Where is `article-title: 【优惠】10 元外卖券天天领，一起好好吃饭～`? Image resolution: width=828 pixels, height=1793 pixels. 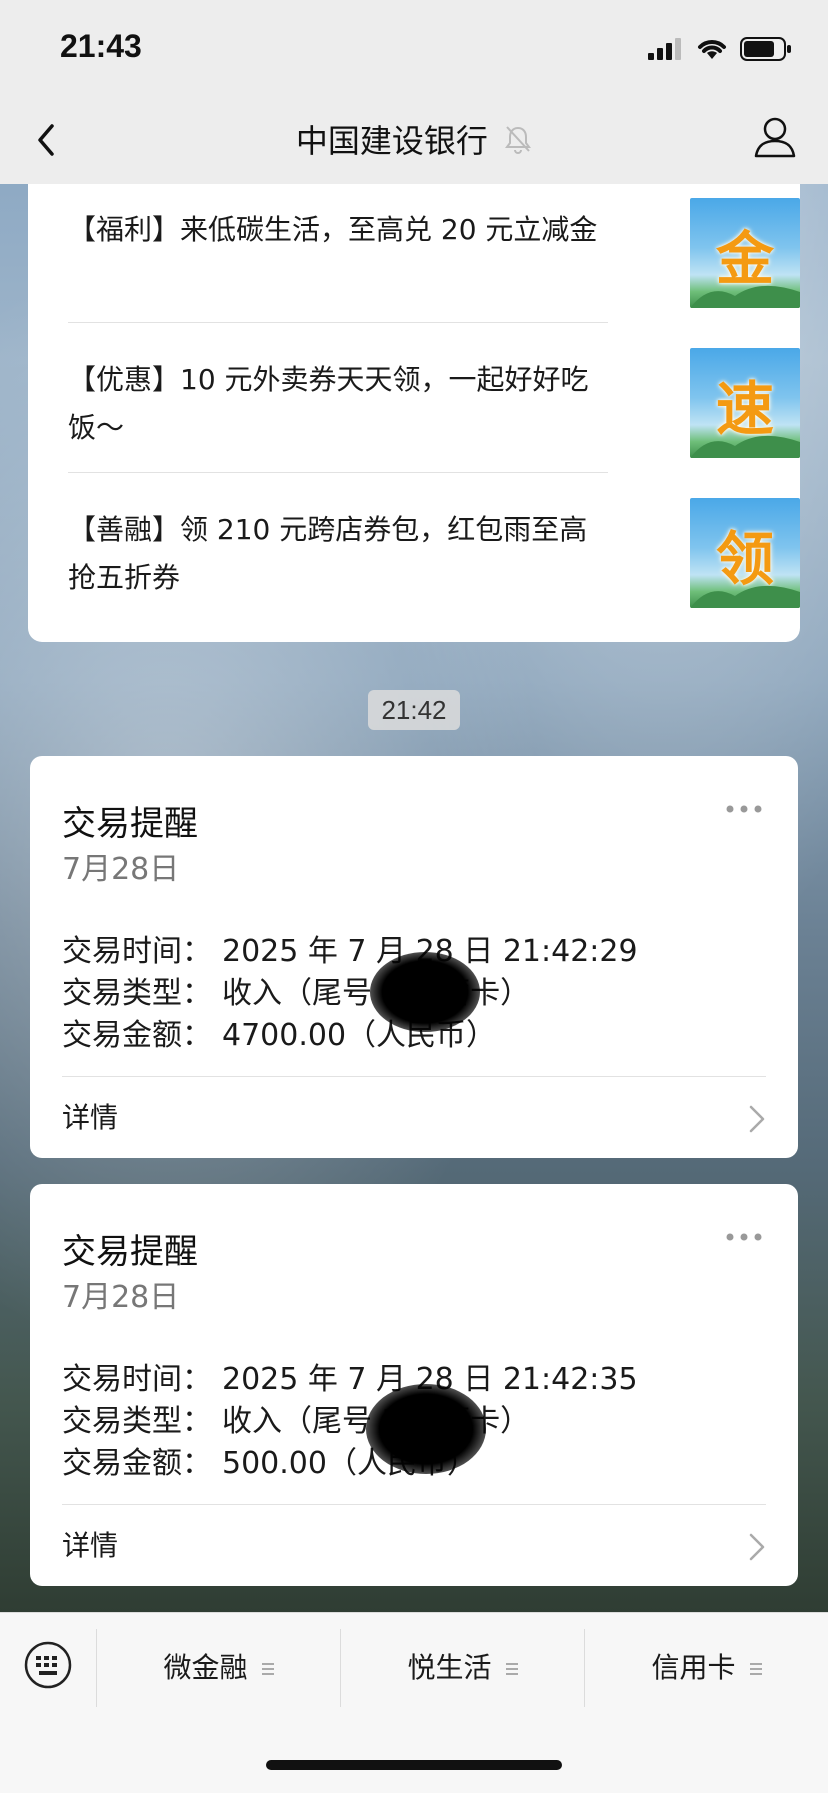 article-title: 【优惠】10 元外卖券天天领，一起好好吃饭～ is located at coordinates (328, 403).